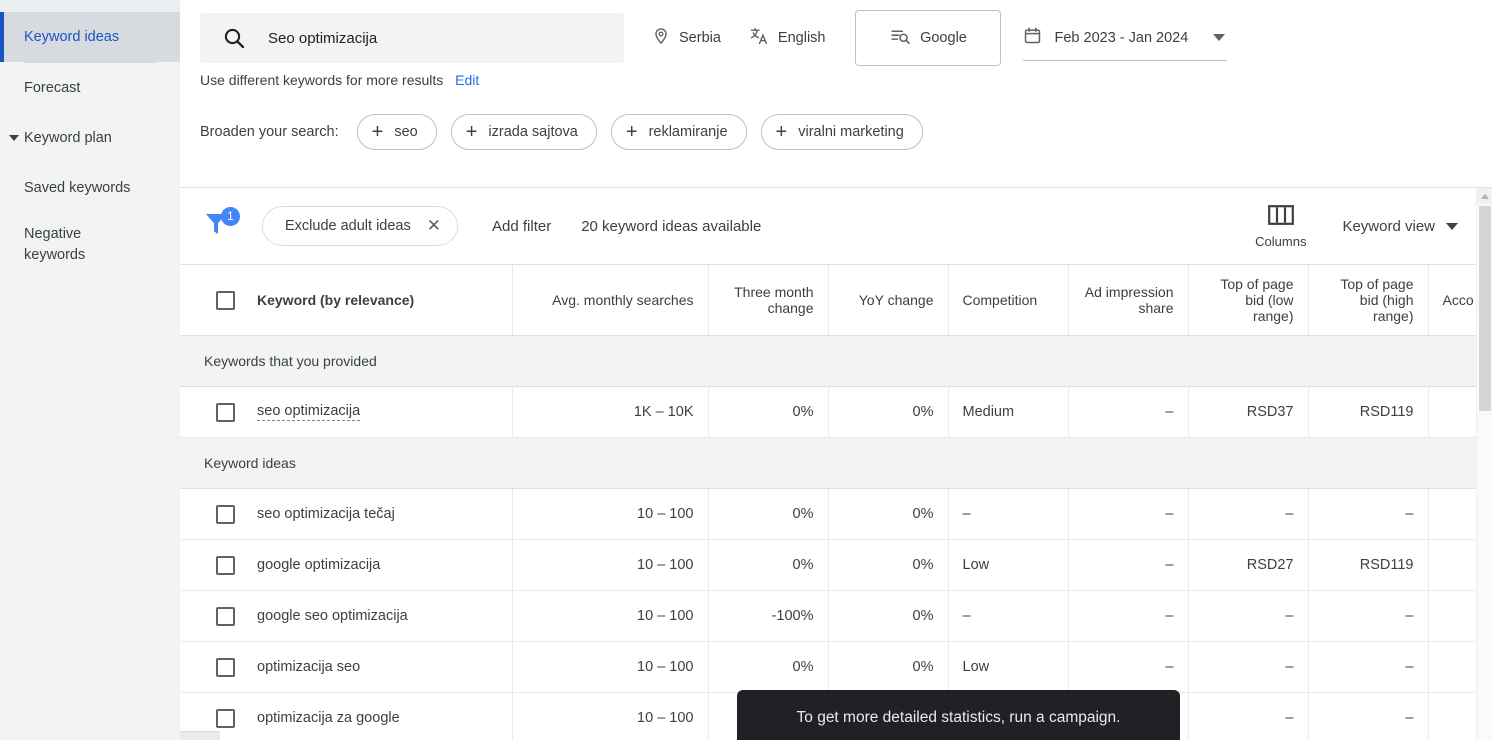 The width and height of the screenshot is (1492, 740). I want to click on close-icon: ✕, so click(434, 226).